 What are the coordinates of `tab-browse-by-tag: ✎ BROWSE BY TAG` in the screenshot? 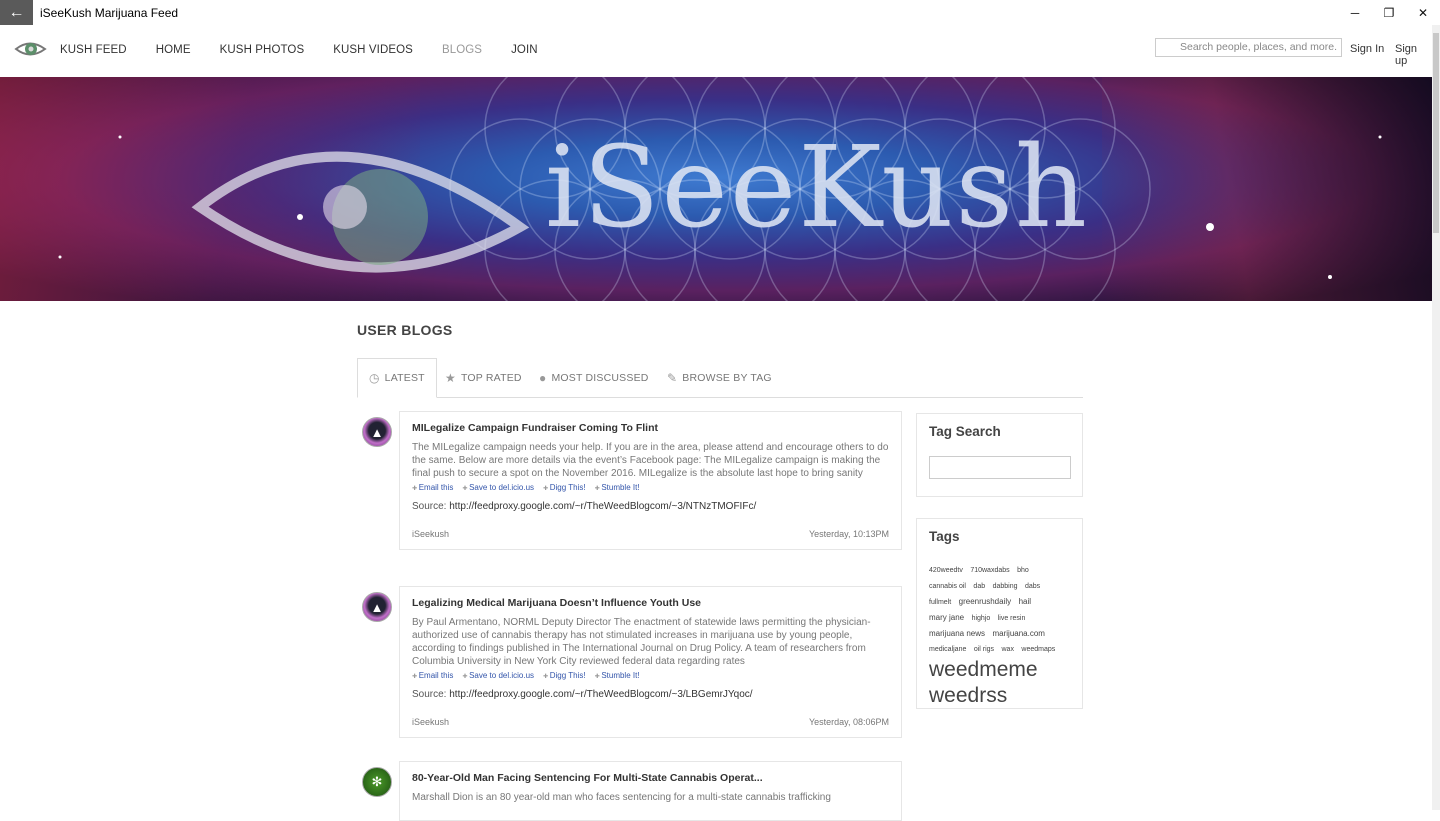 It's located at (719, 378).